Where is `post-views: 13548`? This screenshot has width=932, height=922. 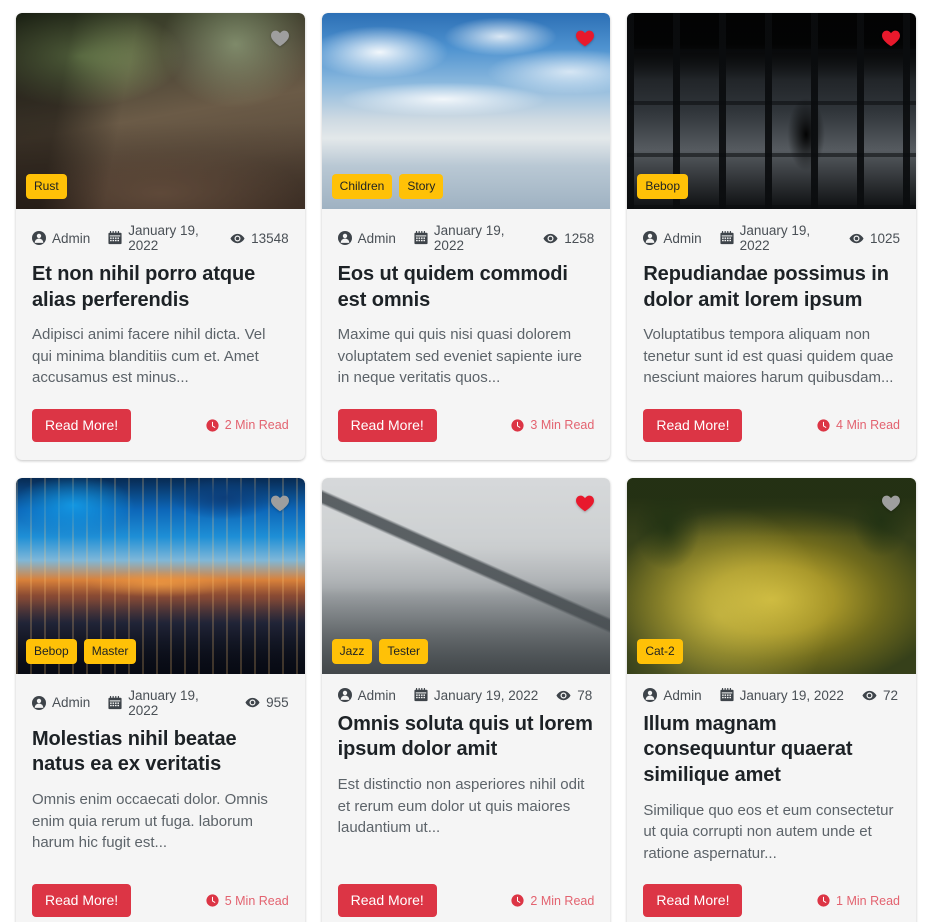 post-views: 13548 is located at coordinates (259, 238).